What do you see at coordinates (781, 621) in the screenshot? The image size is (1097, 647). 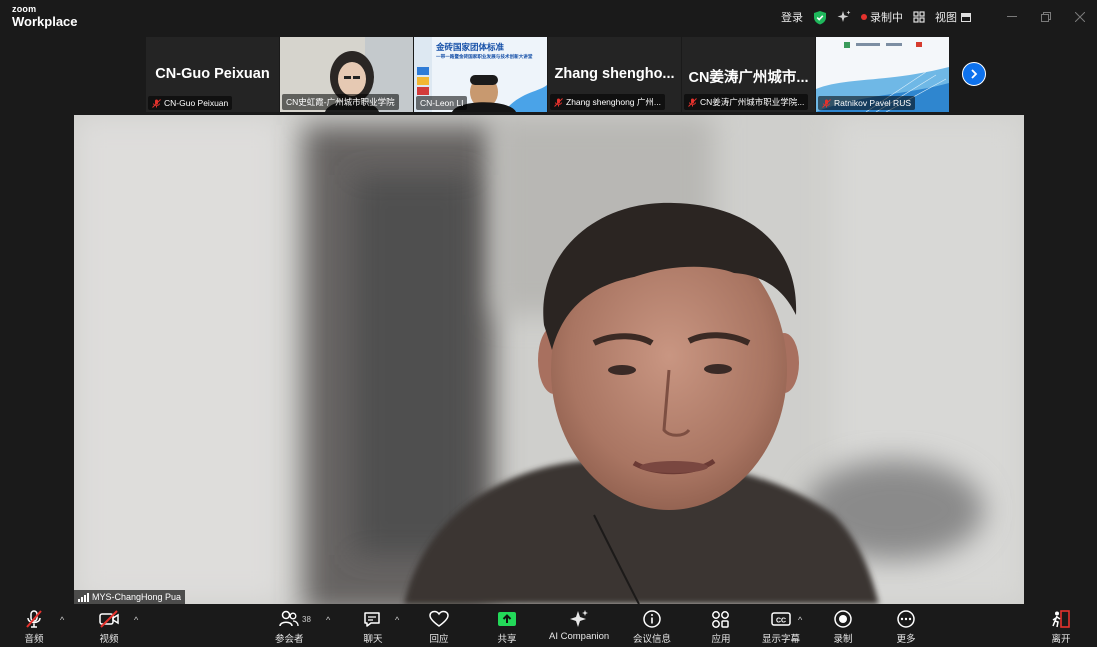 I see `svg-text: CC` at bounding box center [781, 621].